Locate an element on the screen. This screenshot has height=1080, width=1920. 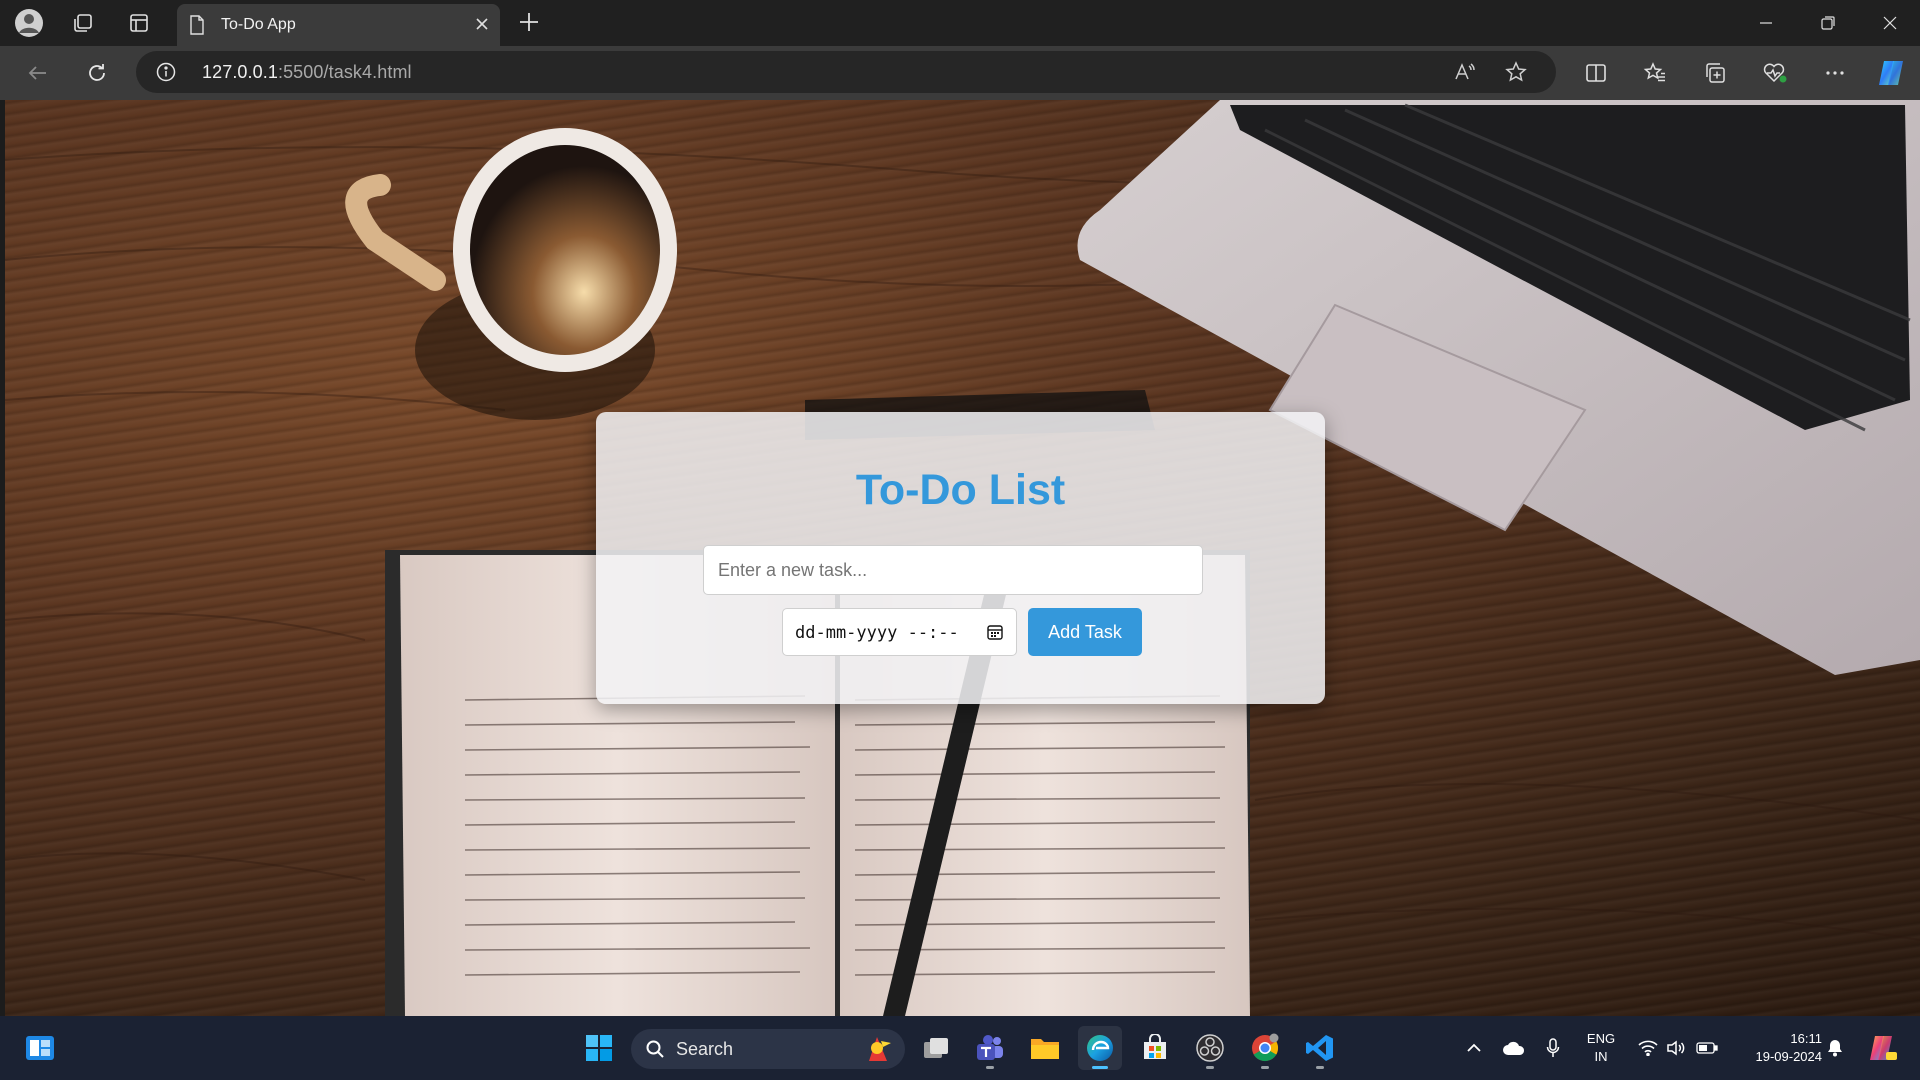
todo-card: To-Do List dd-mm-yyyy --:-- Add Task is located at coordinates (960, 558).